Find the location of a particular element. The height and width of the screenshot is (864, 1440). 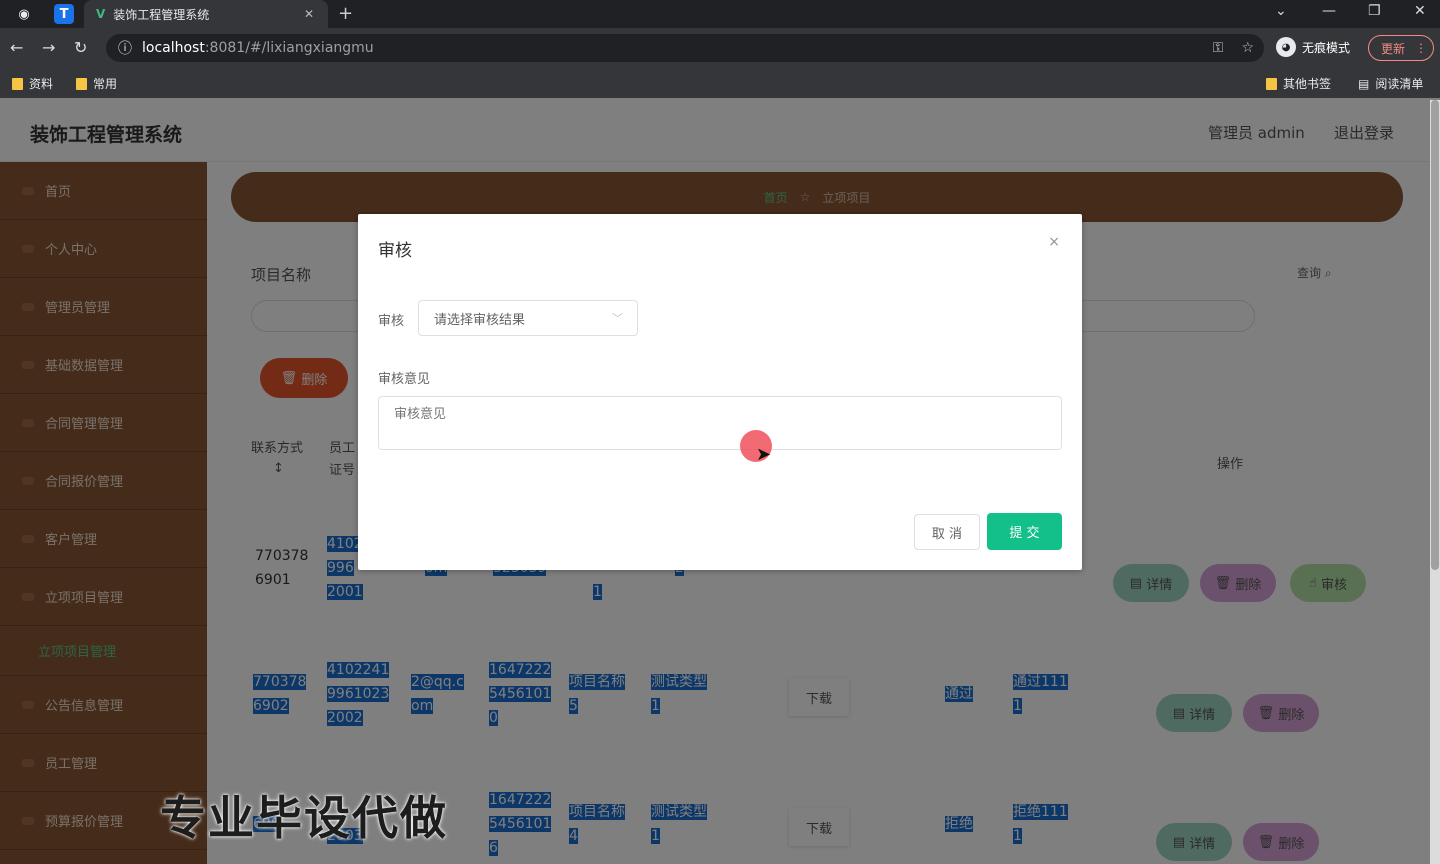

forward-icon: → is located at coordinates (48, 47).